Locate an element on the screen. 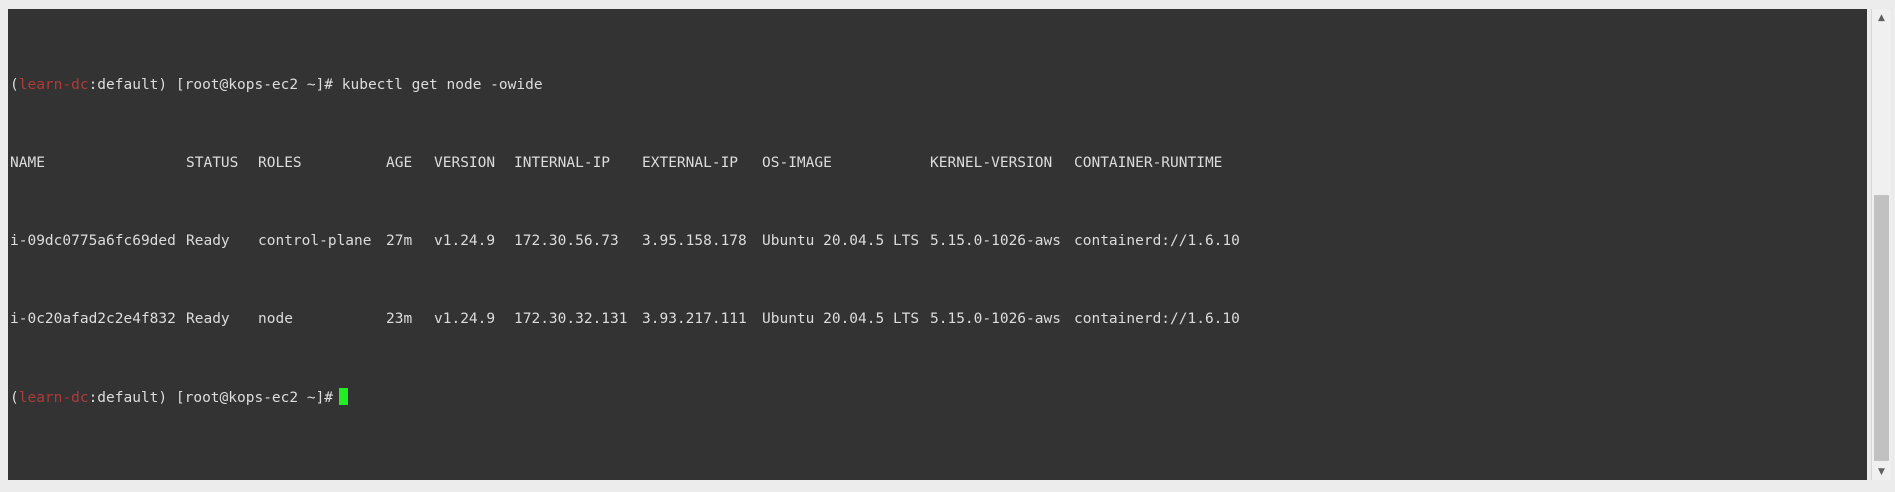 This screenshot has height=492, width=1895. vertical-scrollbar: ▲ ▼ is located at coordinates (1881, 244).